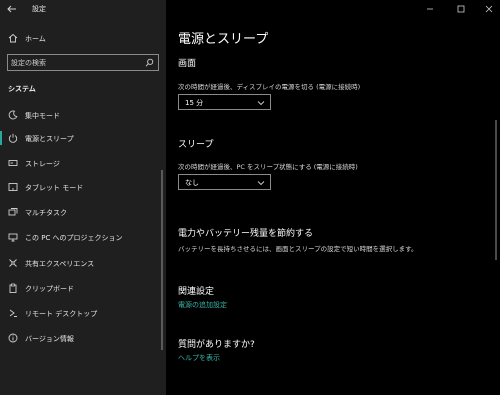 The image size is (500, 395). What do you see at coordinates (74, 238) in the screenshot?
I see `sidebar-item-label: この PC へのプロジェクション` at bounding box center [74, 238].